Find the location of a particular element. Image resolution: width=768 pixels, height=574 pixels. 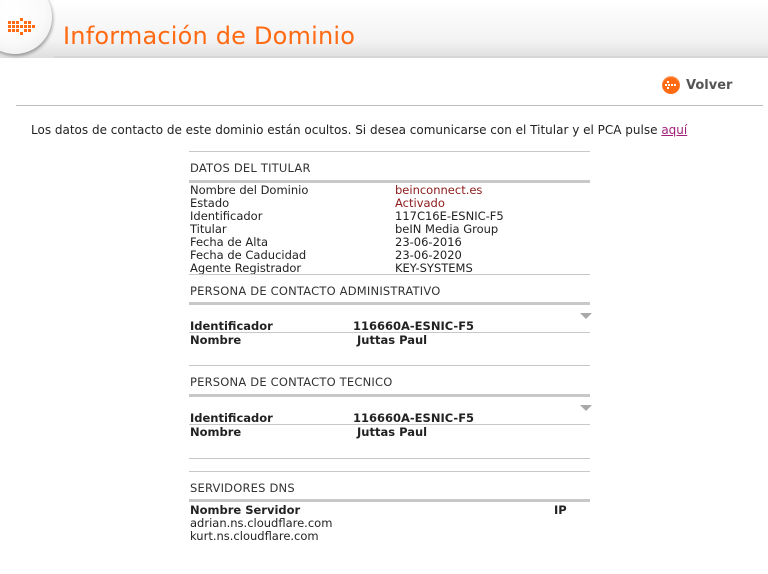

back-button: Volver is located at coordinates (697, 85).